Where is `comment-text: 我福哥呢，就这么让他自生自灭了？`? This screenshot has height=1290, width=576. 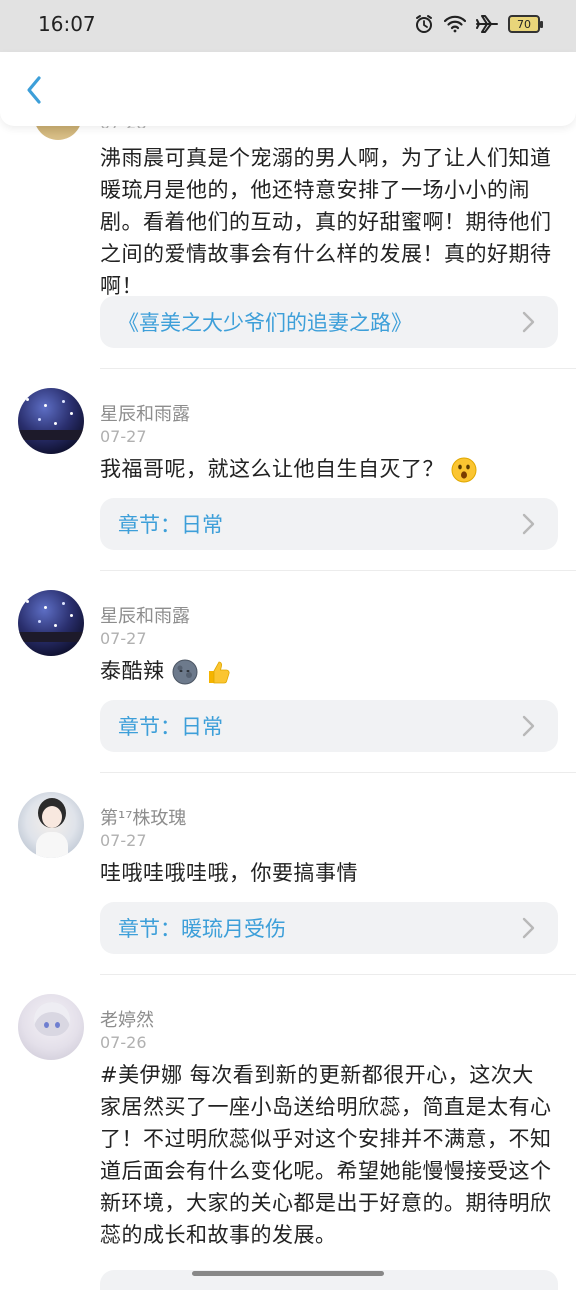 comment-text: 我福哥呢，就这么让他自生自灭了？ is located at coordinates (326, 469).